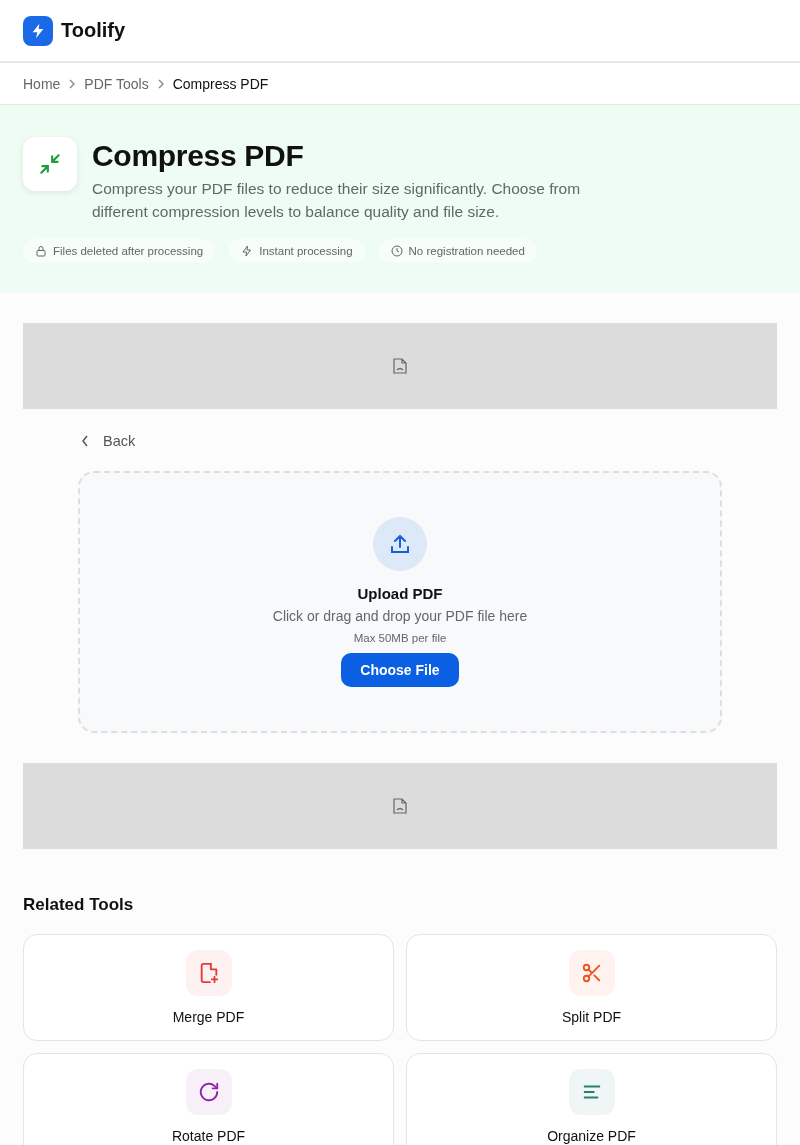 Image resolution: width=800 pixels, height=1145 pixels. Describe the element at coordinates (400, 638) in the screenshot. I see `size-limit: Max 50MB per file` at that location.